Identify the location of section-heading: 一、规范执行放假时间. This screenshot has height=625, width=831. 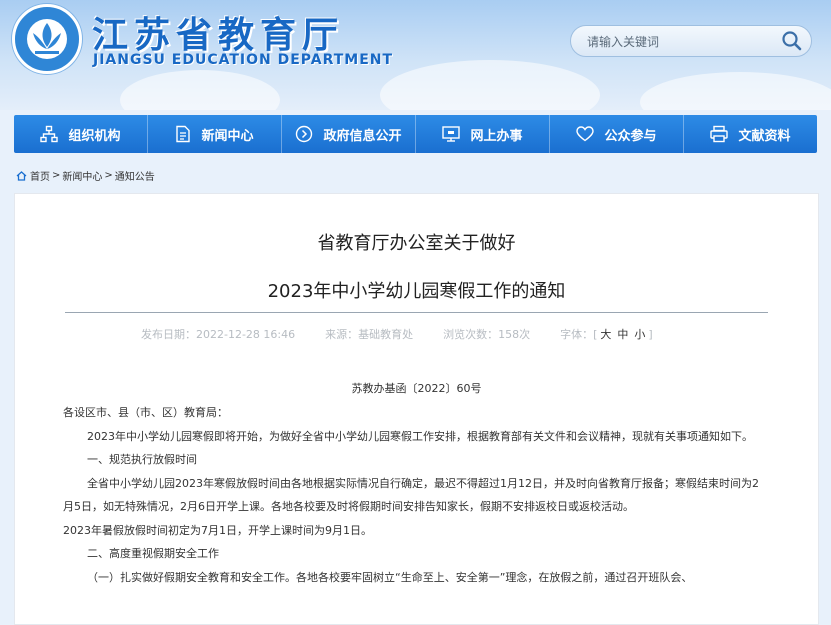
(142, 459).